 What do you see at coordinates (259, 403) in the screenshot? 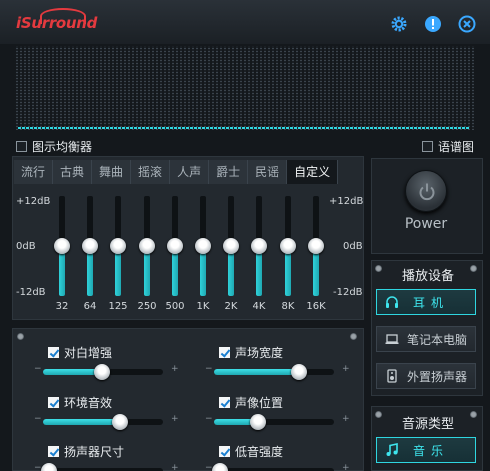
I see `effect-label: 声像位置` at bounding box center [259, 403].